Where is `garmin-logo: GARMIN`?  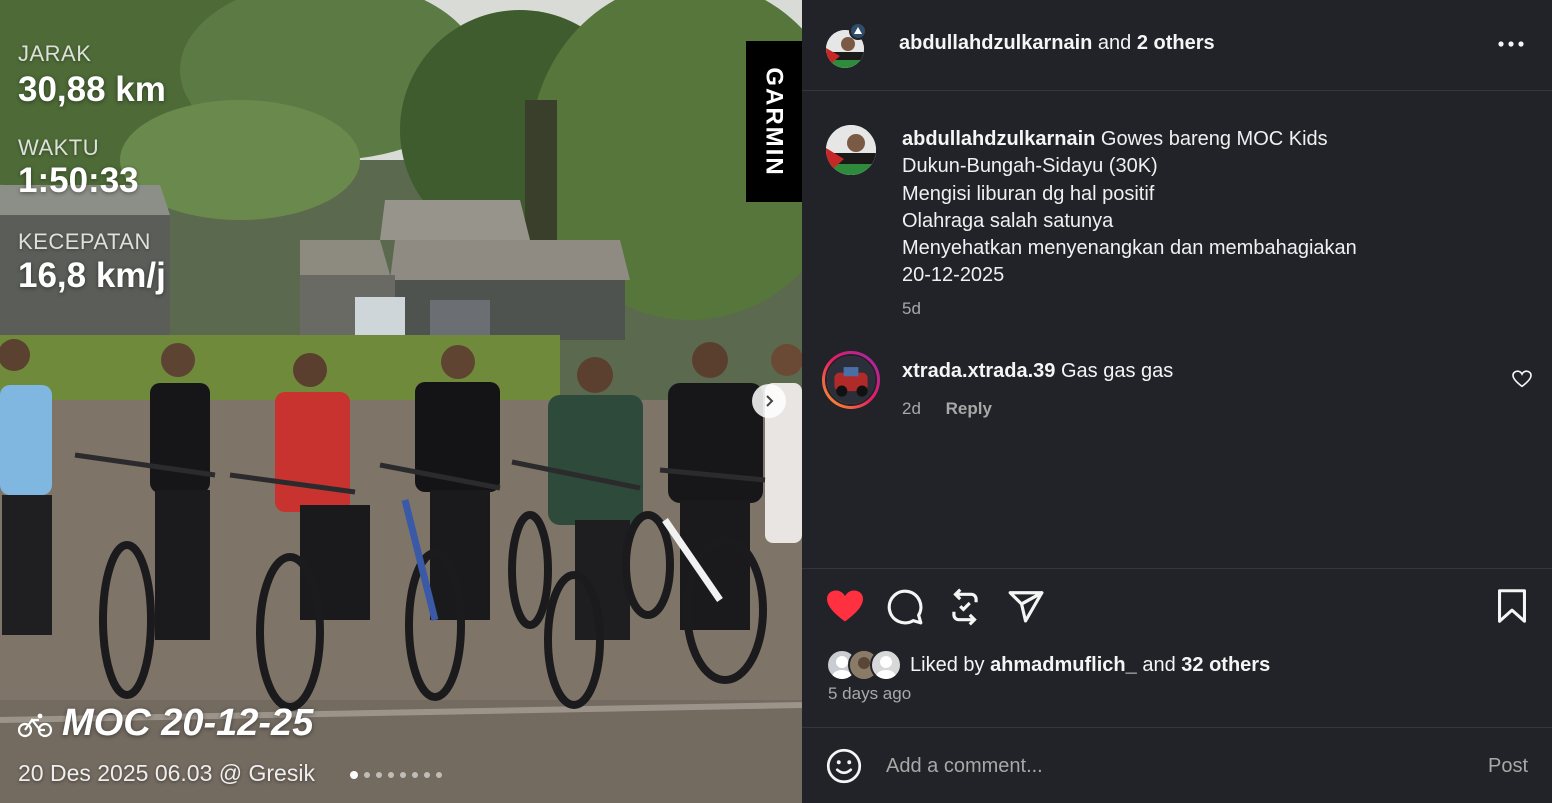 garmin-logo: GARMIN is located at coordinates (774, 121).